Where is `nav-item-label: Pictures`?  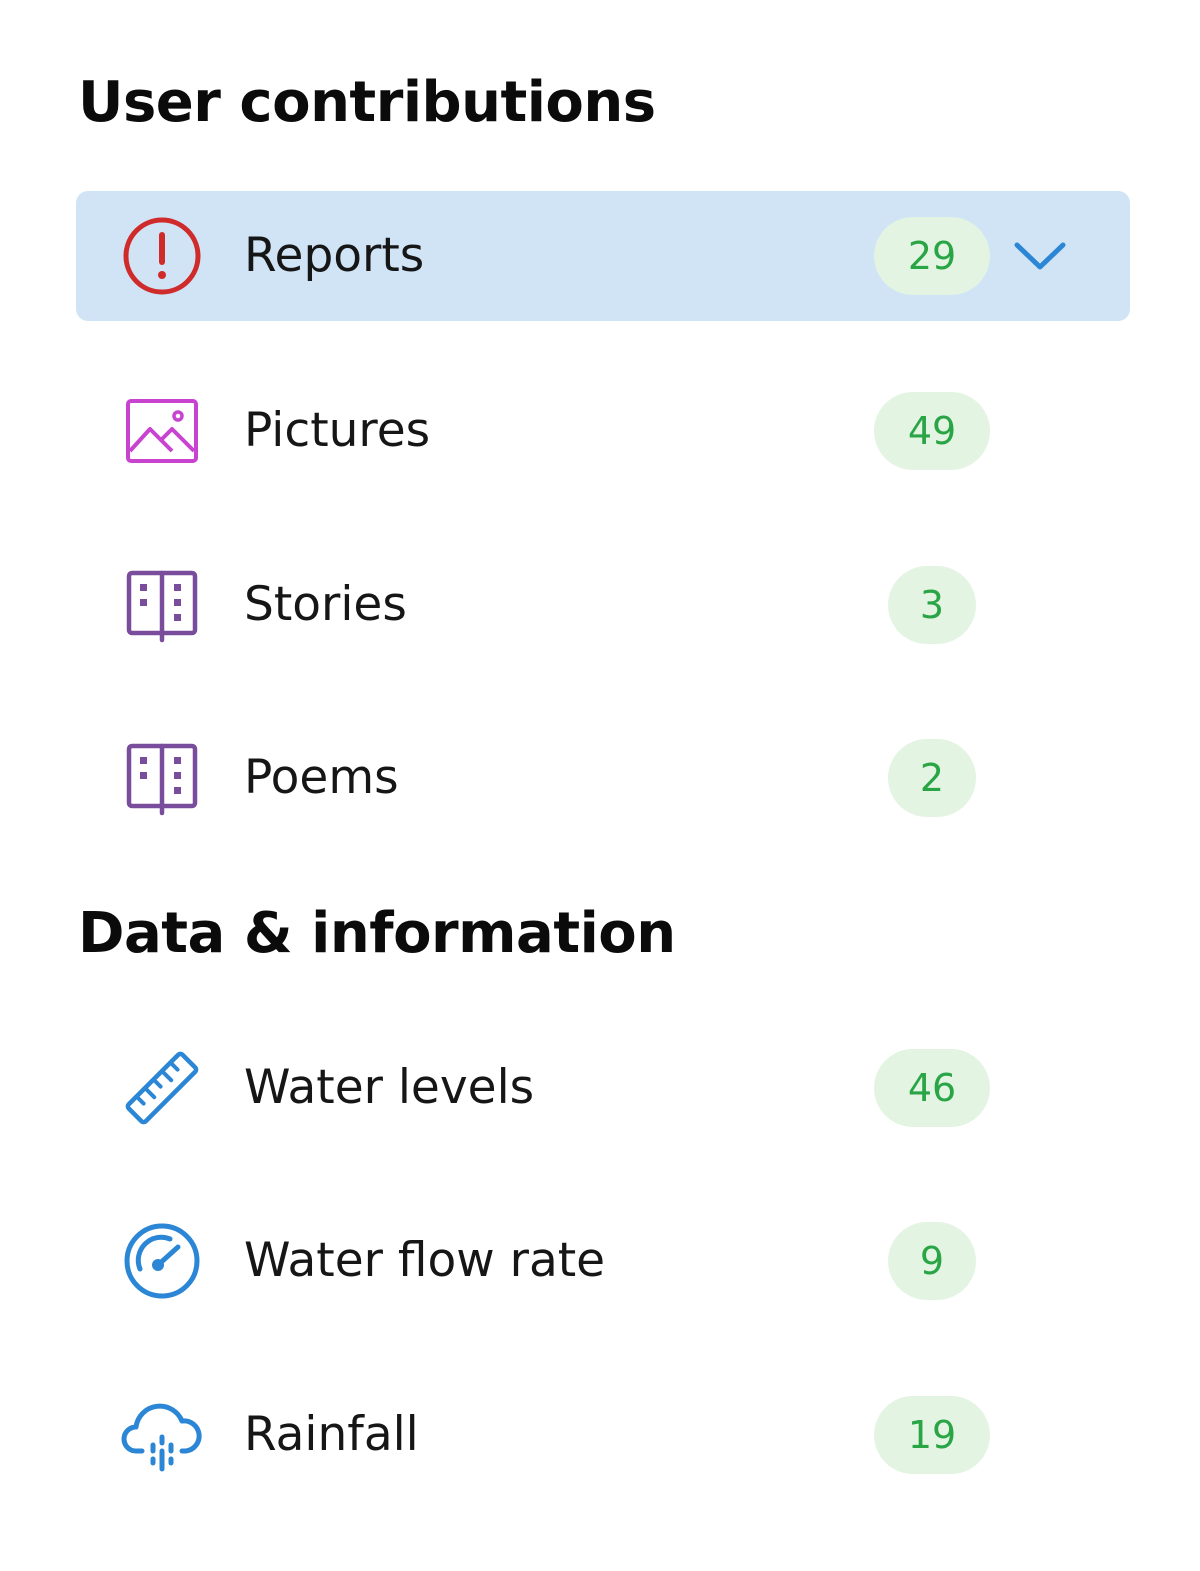
nav-item-label: Pictures is located at coordinates (337, 430).